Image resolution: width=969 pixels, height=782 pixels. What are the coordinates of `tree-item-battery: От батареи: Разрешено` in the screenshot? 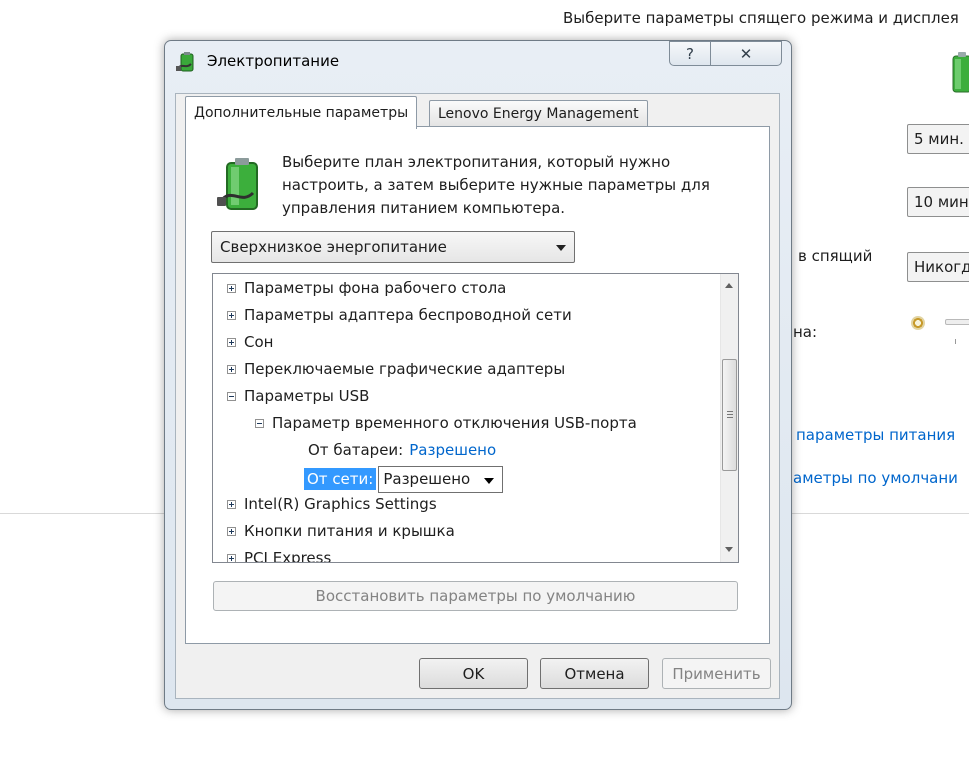 It's located at (402, 450).